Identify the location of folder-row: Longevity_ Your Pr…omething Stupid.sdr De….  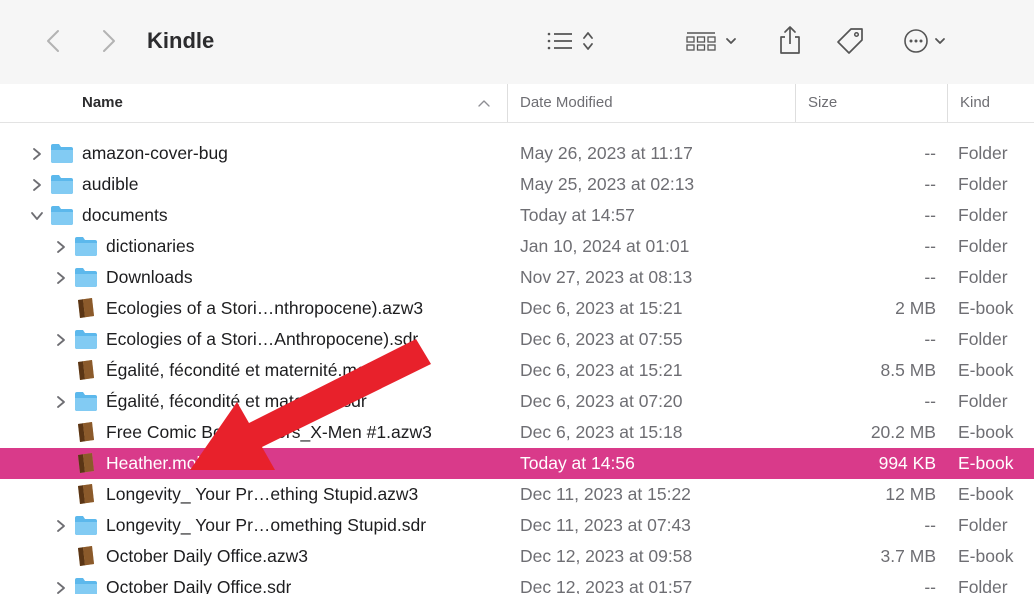
(517, 525).